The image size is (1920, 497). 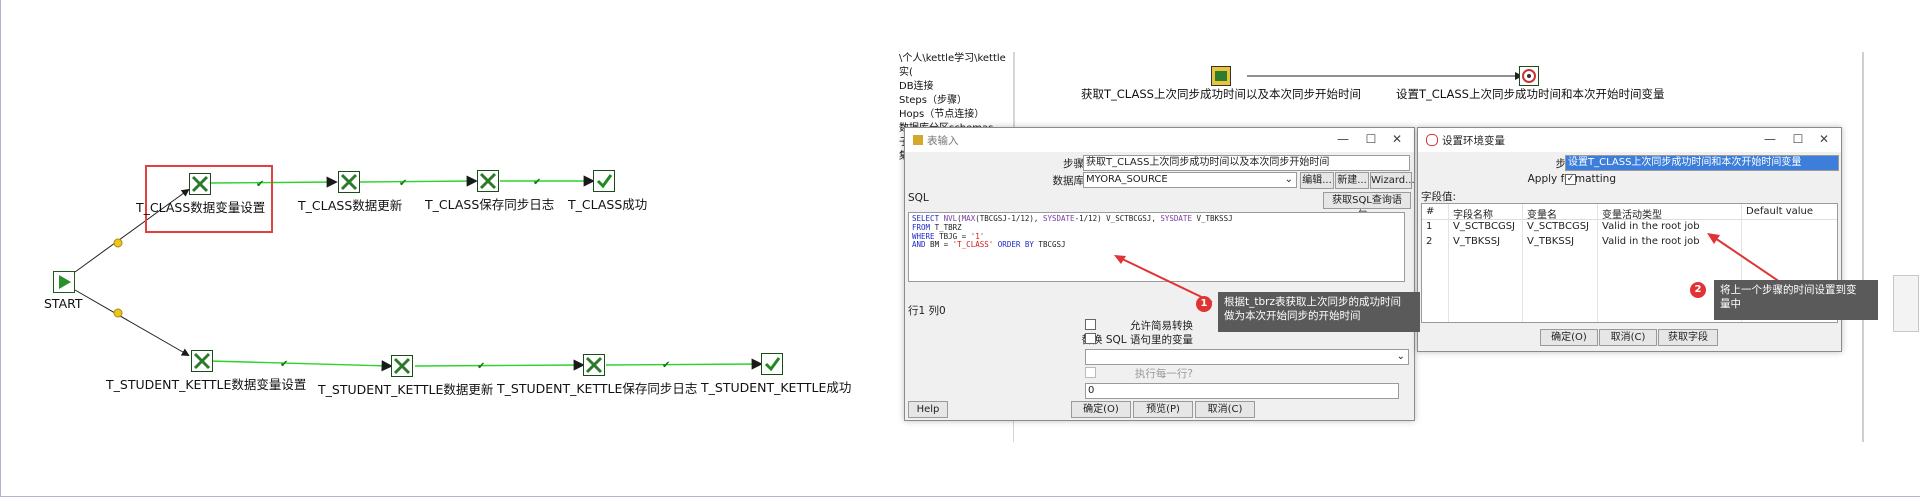 What do you see at coordinates (1447, 268) in the screenshot?
I see `annotation-arrows` at bounding box center [1447, 268].